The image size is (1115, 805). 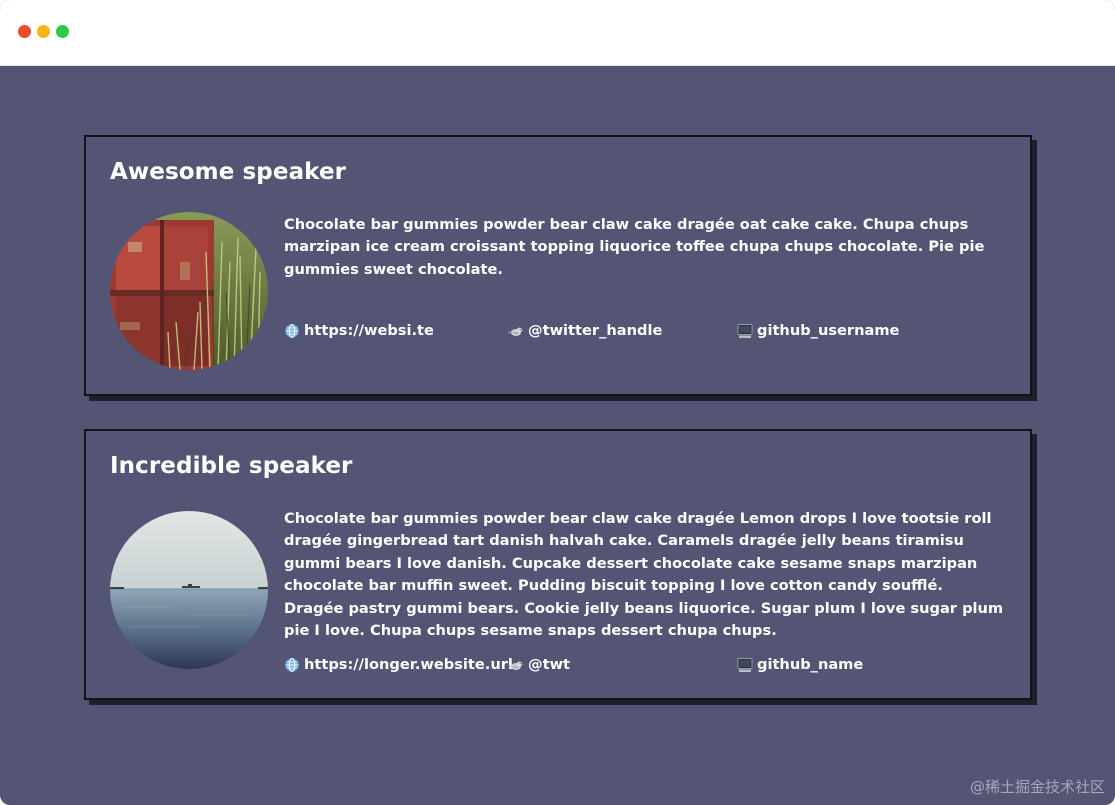 I want to click on speaker-title: Incredible speaker, so click(x=231, y=466).